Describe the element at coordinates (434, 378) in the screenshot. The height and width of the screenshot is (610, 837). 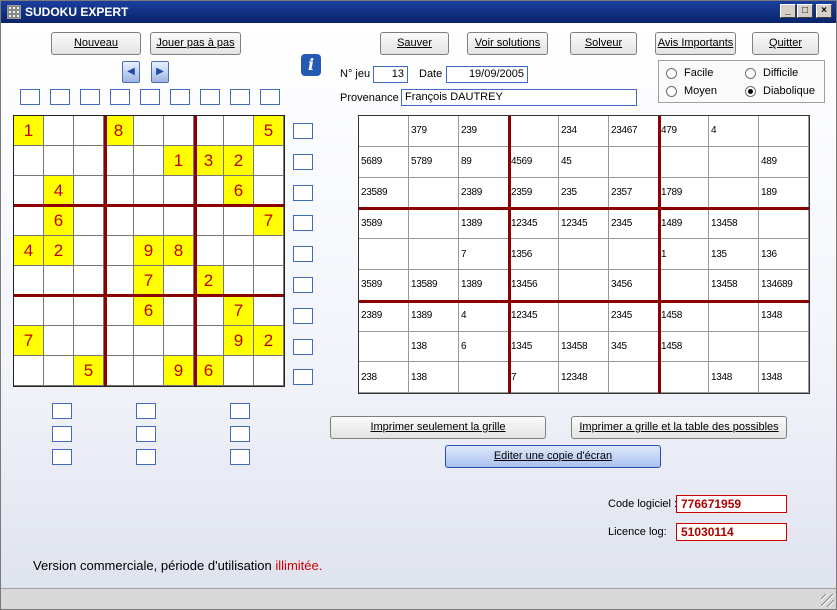
I see `candidate-cell: 138` at that location.